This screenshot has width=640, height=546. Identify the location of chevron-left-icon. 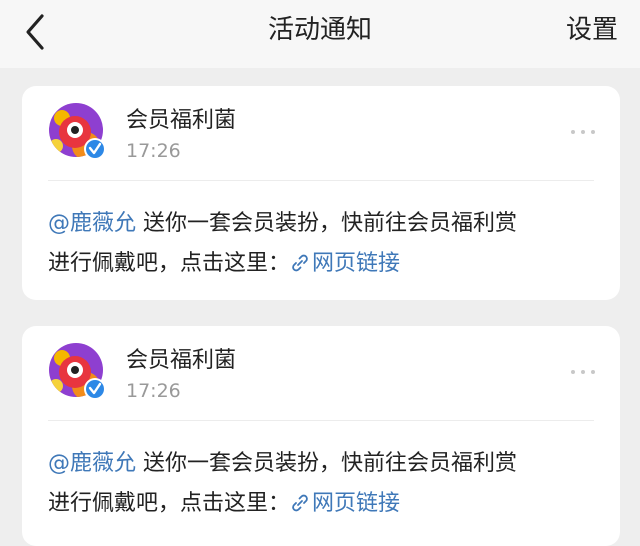
(35, 32).